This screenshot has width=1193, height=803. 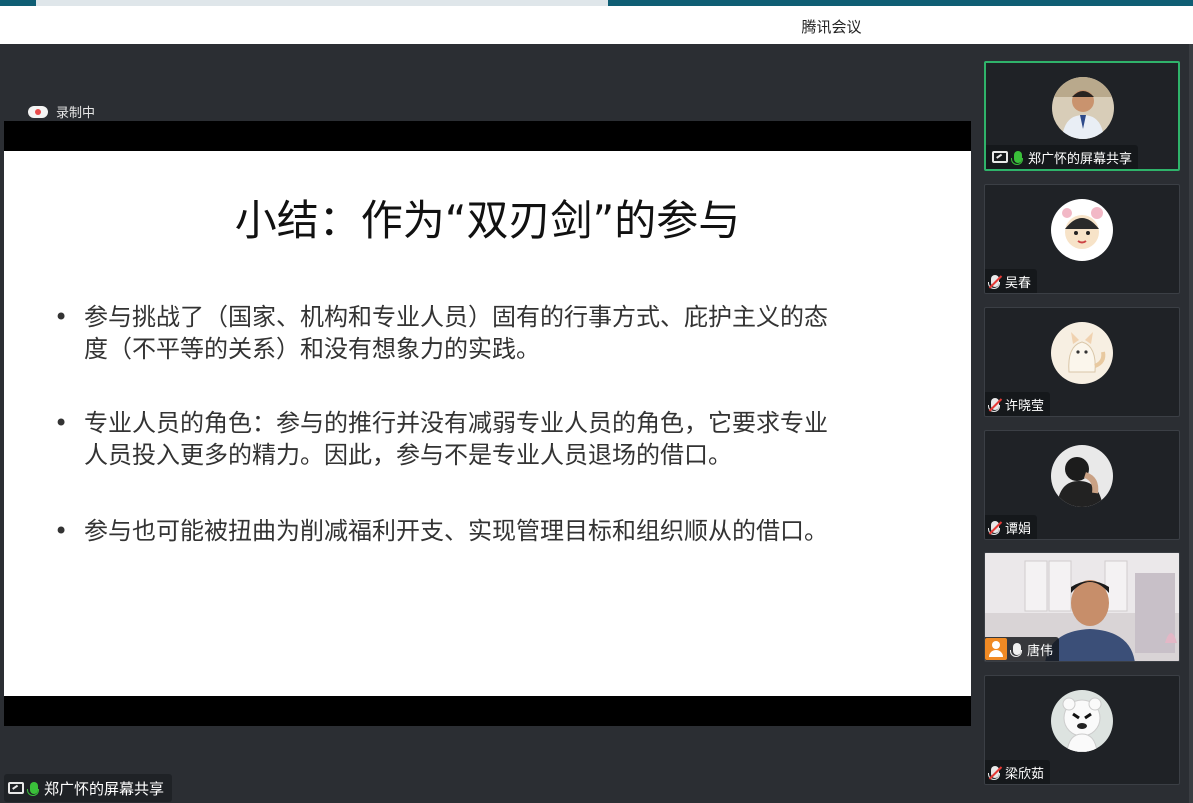 What do you see at coordinates (1191, 423) in the screenshot?
I see `sidebar-scrollbar` at bounding box center [1191, 423].